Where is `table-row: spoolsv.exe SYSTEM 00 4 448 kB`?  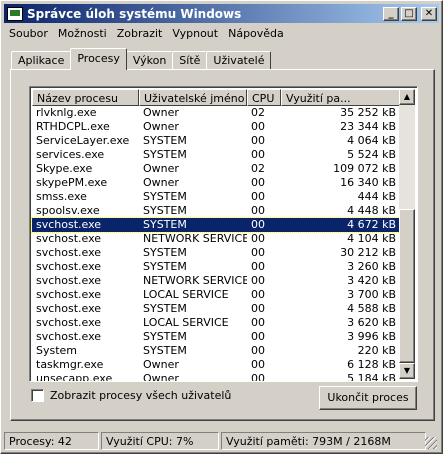 table-row: spoolsv.exe SYSTEM 00 4 448 kB is located at coordinates (216, 211).